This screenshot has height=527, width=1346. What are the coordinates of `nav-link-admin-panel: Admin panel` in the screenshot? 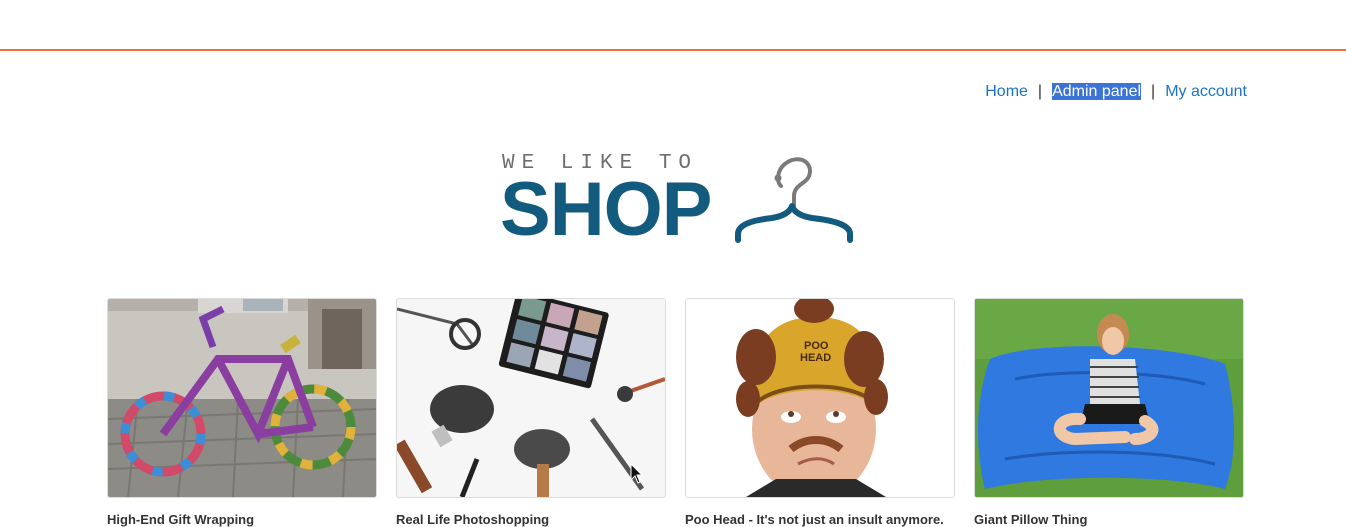 It's located at (1097, 91).